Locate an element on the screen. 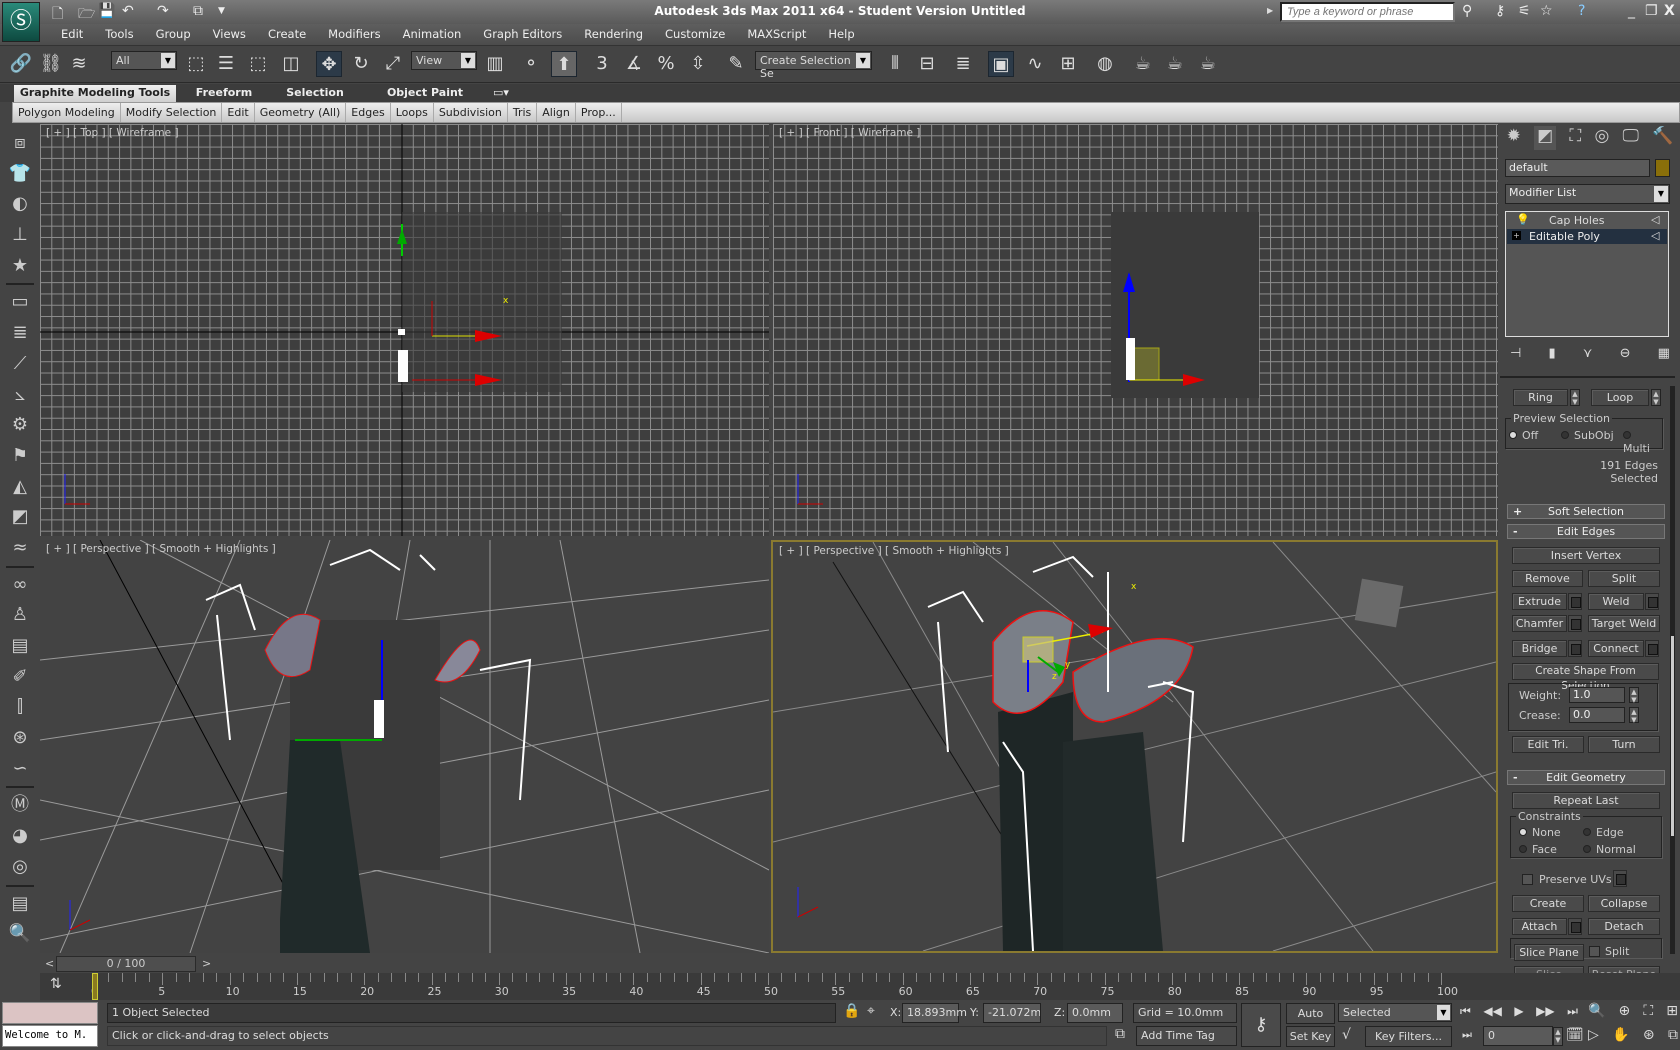  panel-icon: ▭ is located at coordinates (20, 302).